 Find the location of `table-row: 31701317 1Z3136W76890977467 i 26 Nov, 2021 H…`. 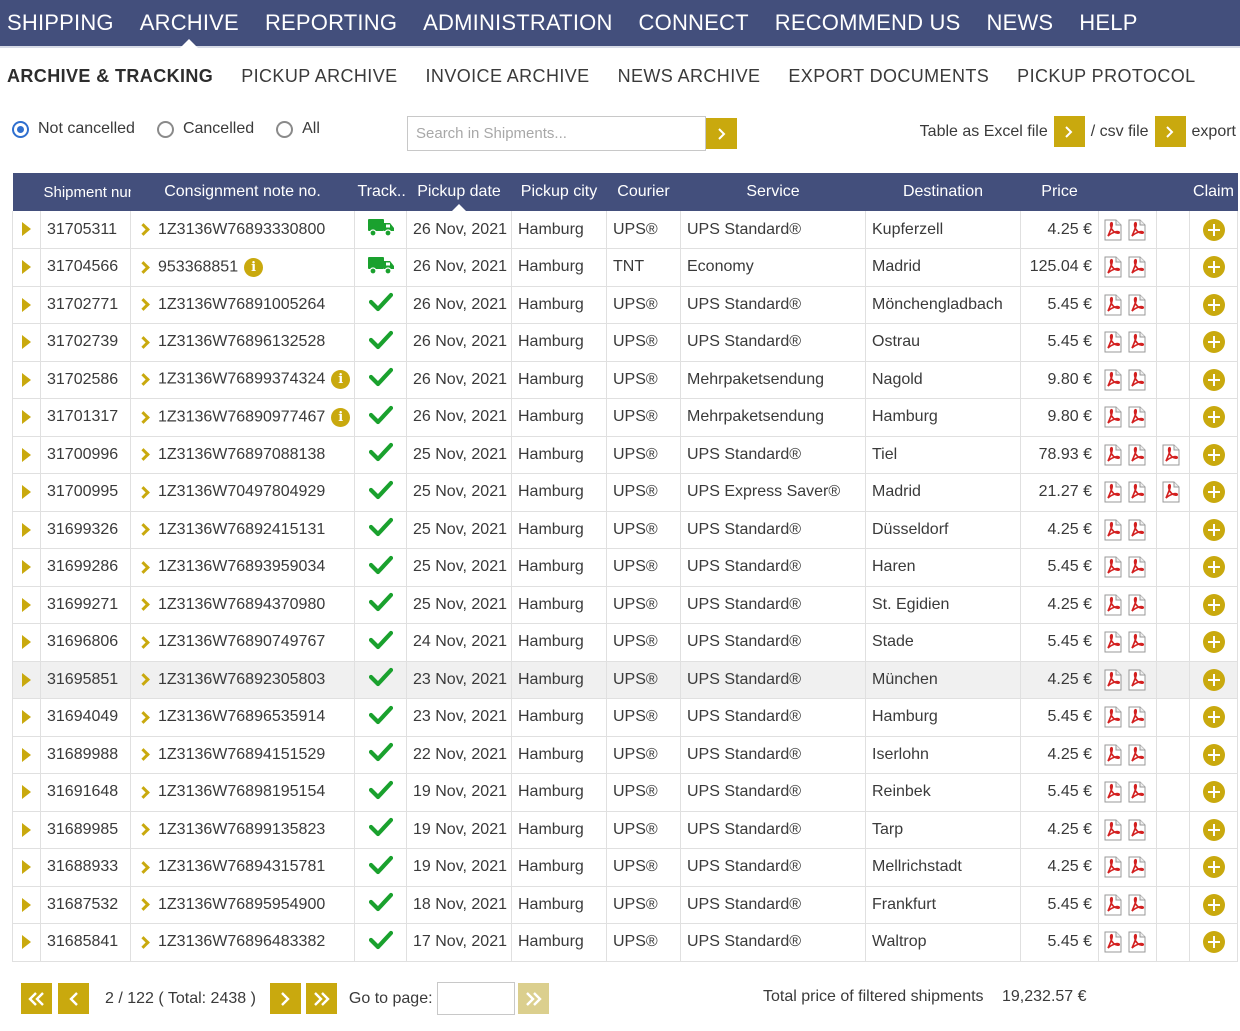

table-row: 31701317 1Z3136W76890977467 i 26 Nov, 2021 H… is located at coordinates (625, 417).